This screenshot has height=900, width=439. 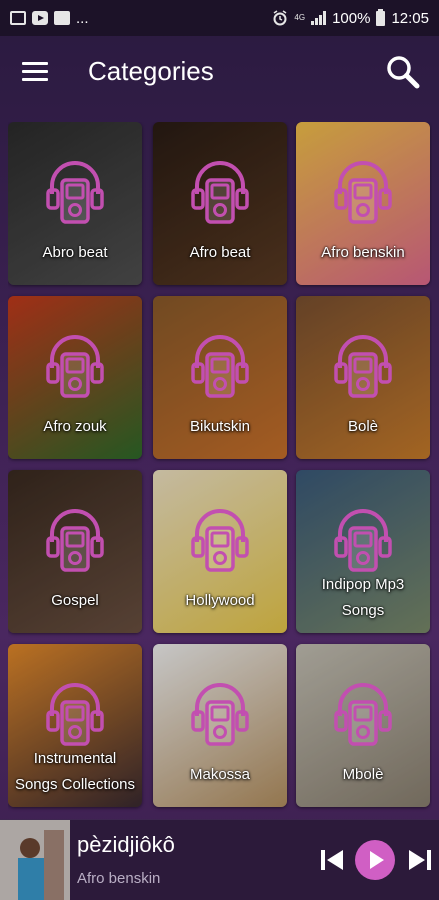 I want to click on search-icon, so click(x=403, y=72).